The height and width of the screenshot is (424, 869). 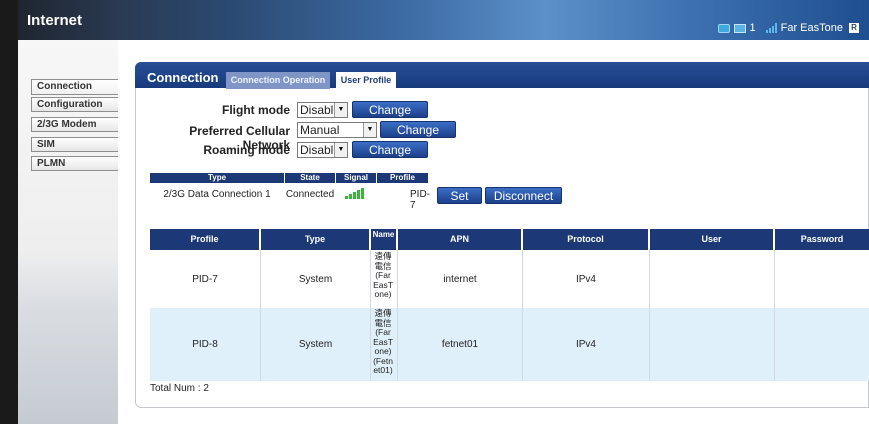 I want to click on conn-header-type: Type, so click(x=217, y=178).